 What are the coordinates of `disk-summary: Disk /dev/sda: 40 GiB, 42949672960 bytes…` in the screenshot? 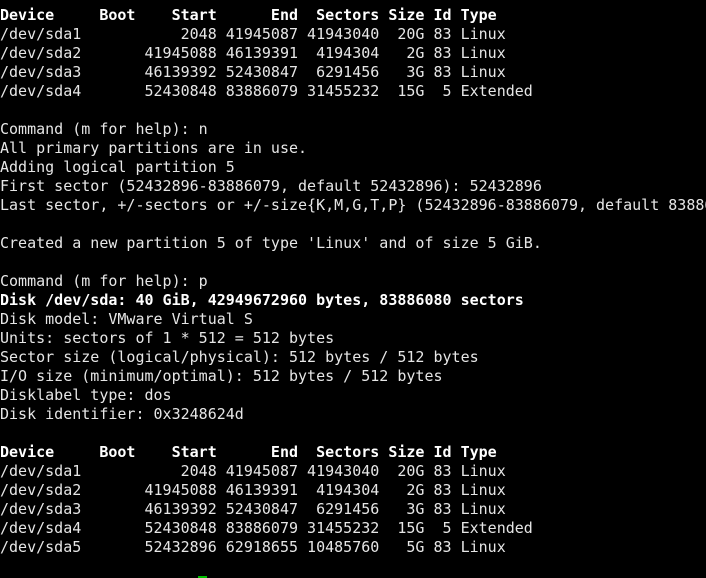 It's located at (262, 300).